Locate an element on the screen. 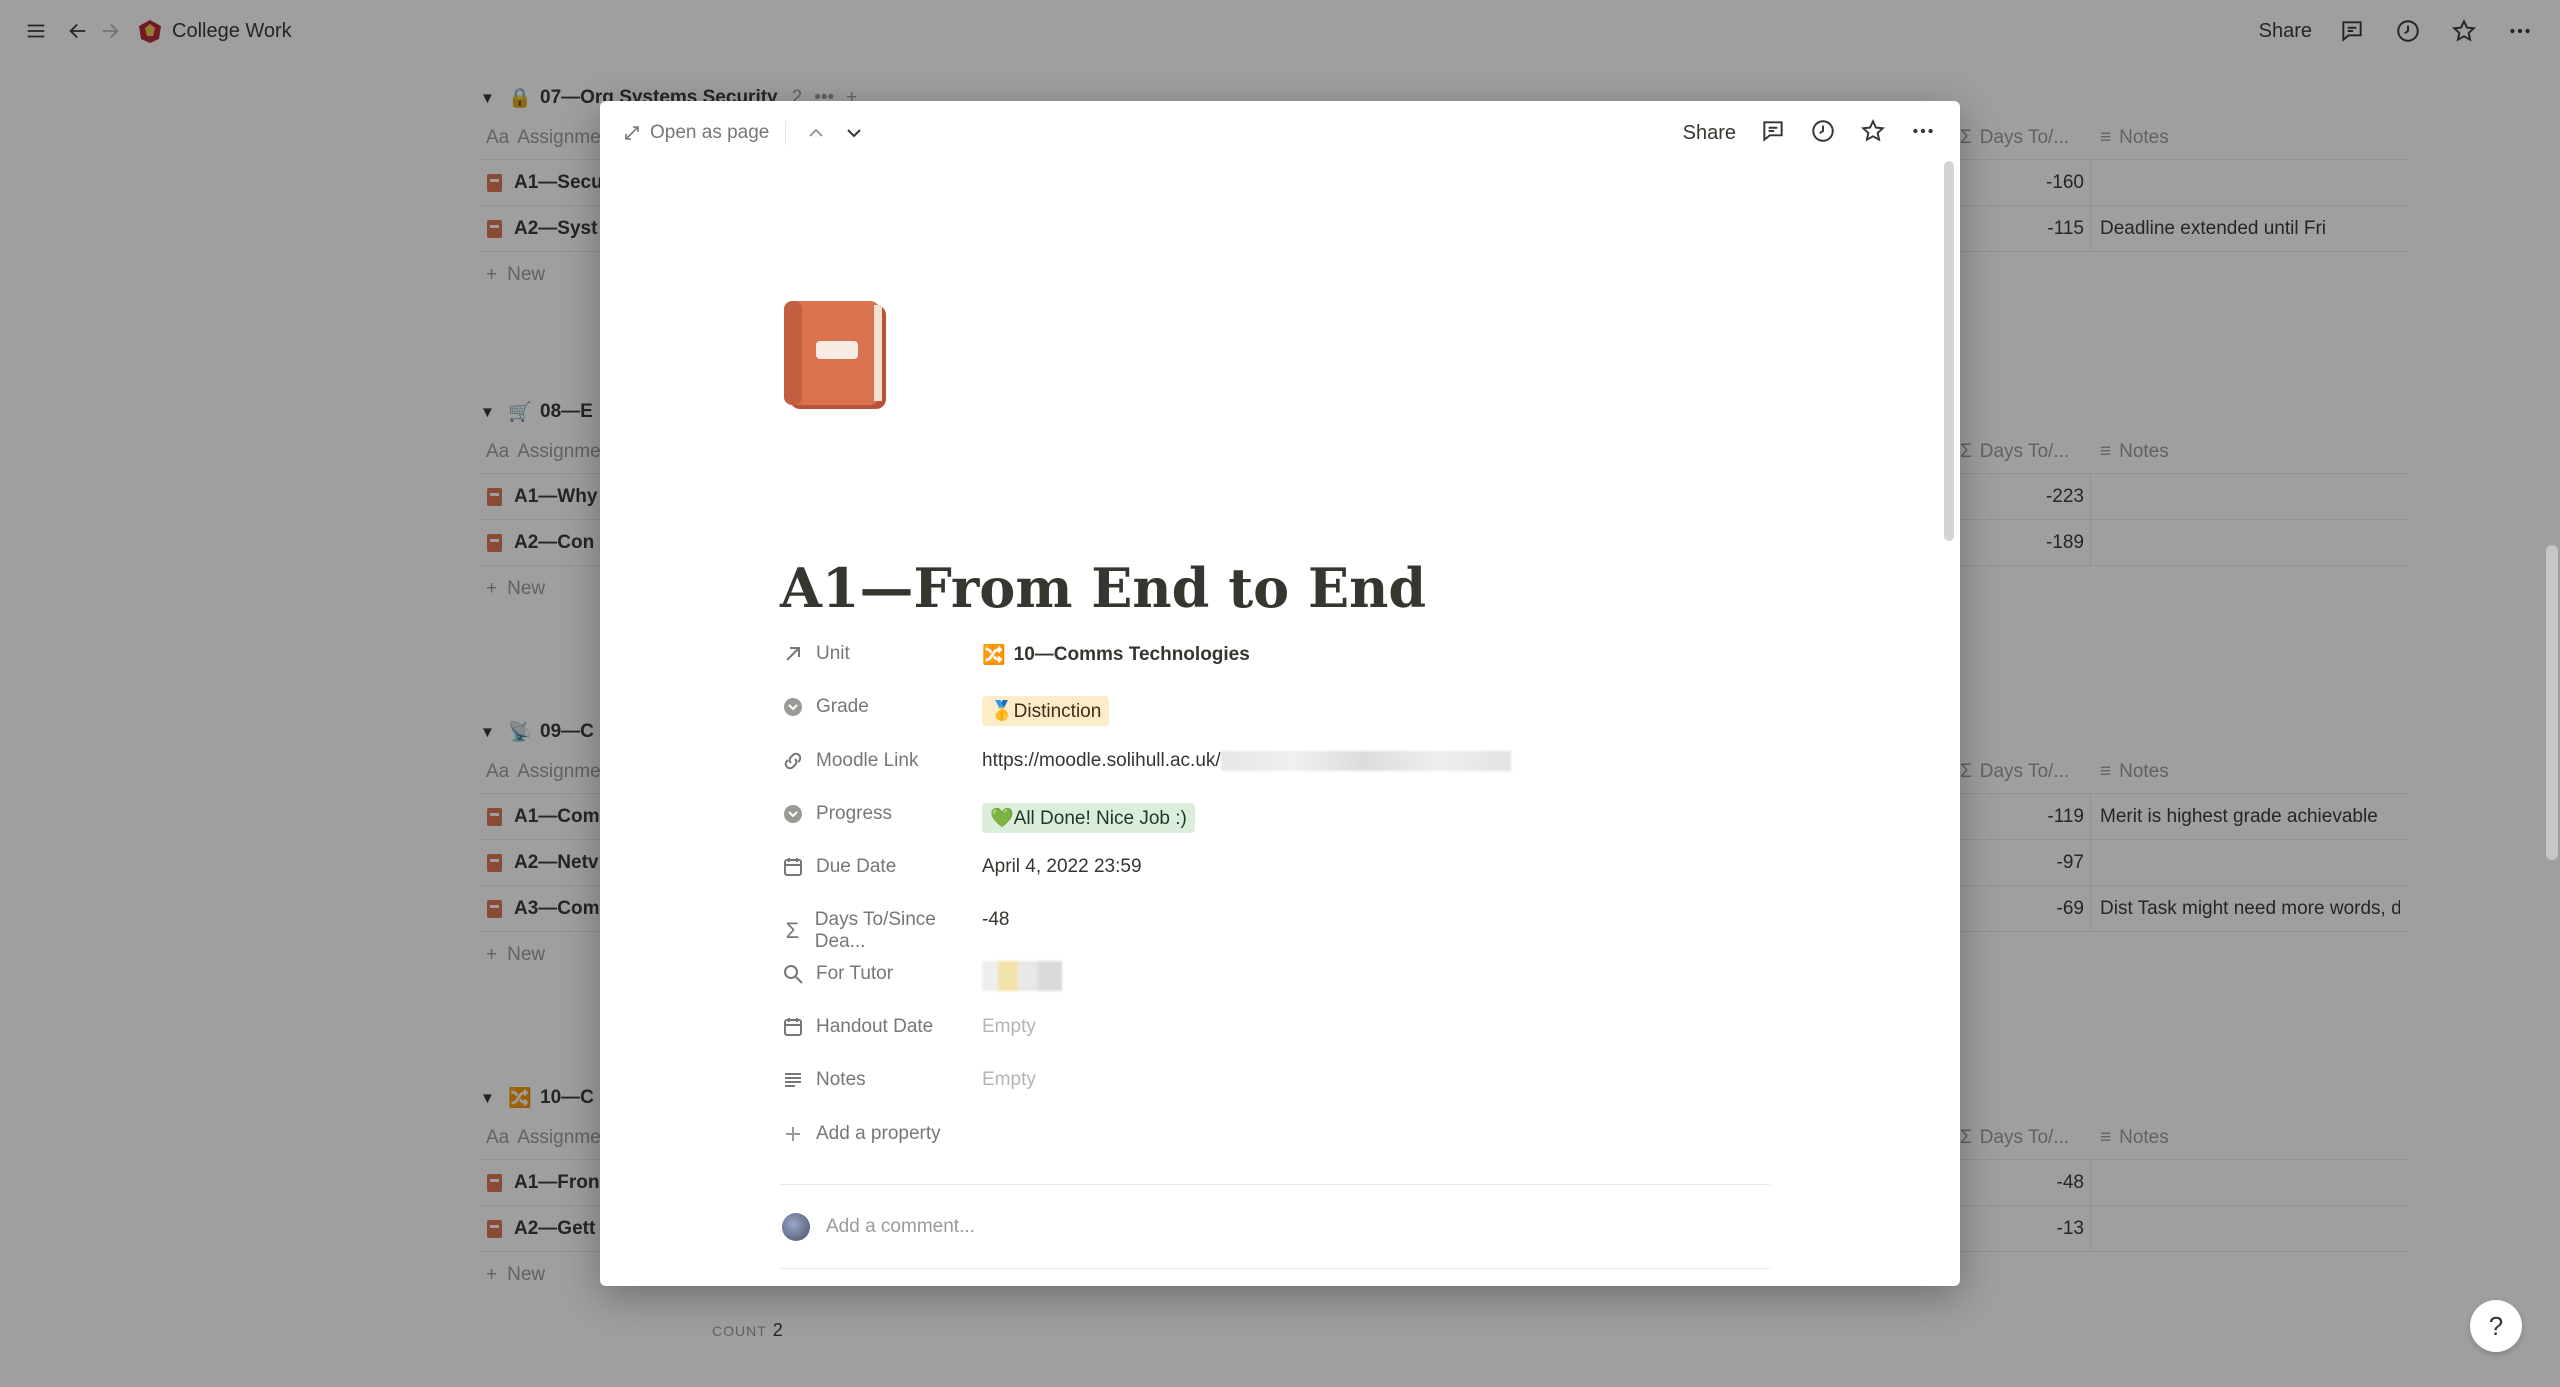  book-icon is located at coordinates (837, 355).